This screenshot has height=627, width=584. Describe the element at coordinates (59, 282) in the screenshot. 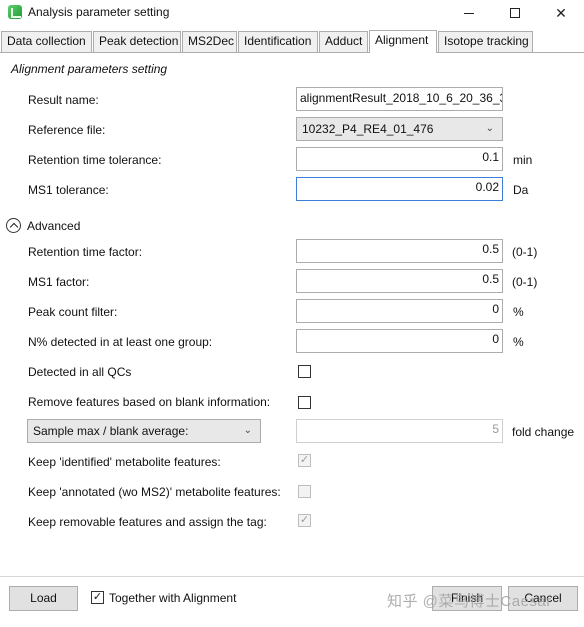

I see `ms1-factor-label: MS1 factor:` at that location.